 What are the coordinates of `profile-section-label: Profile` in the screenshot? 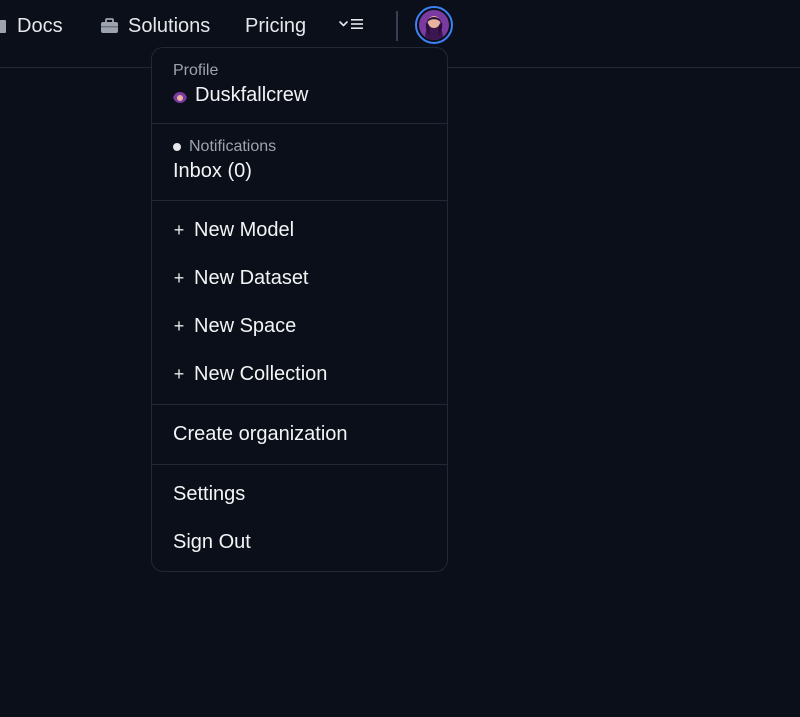 It's located at (196, 70).